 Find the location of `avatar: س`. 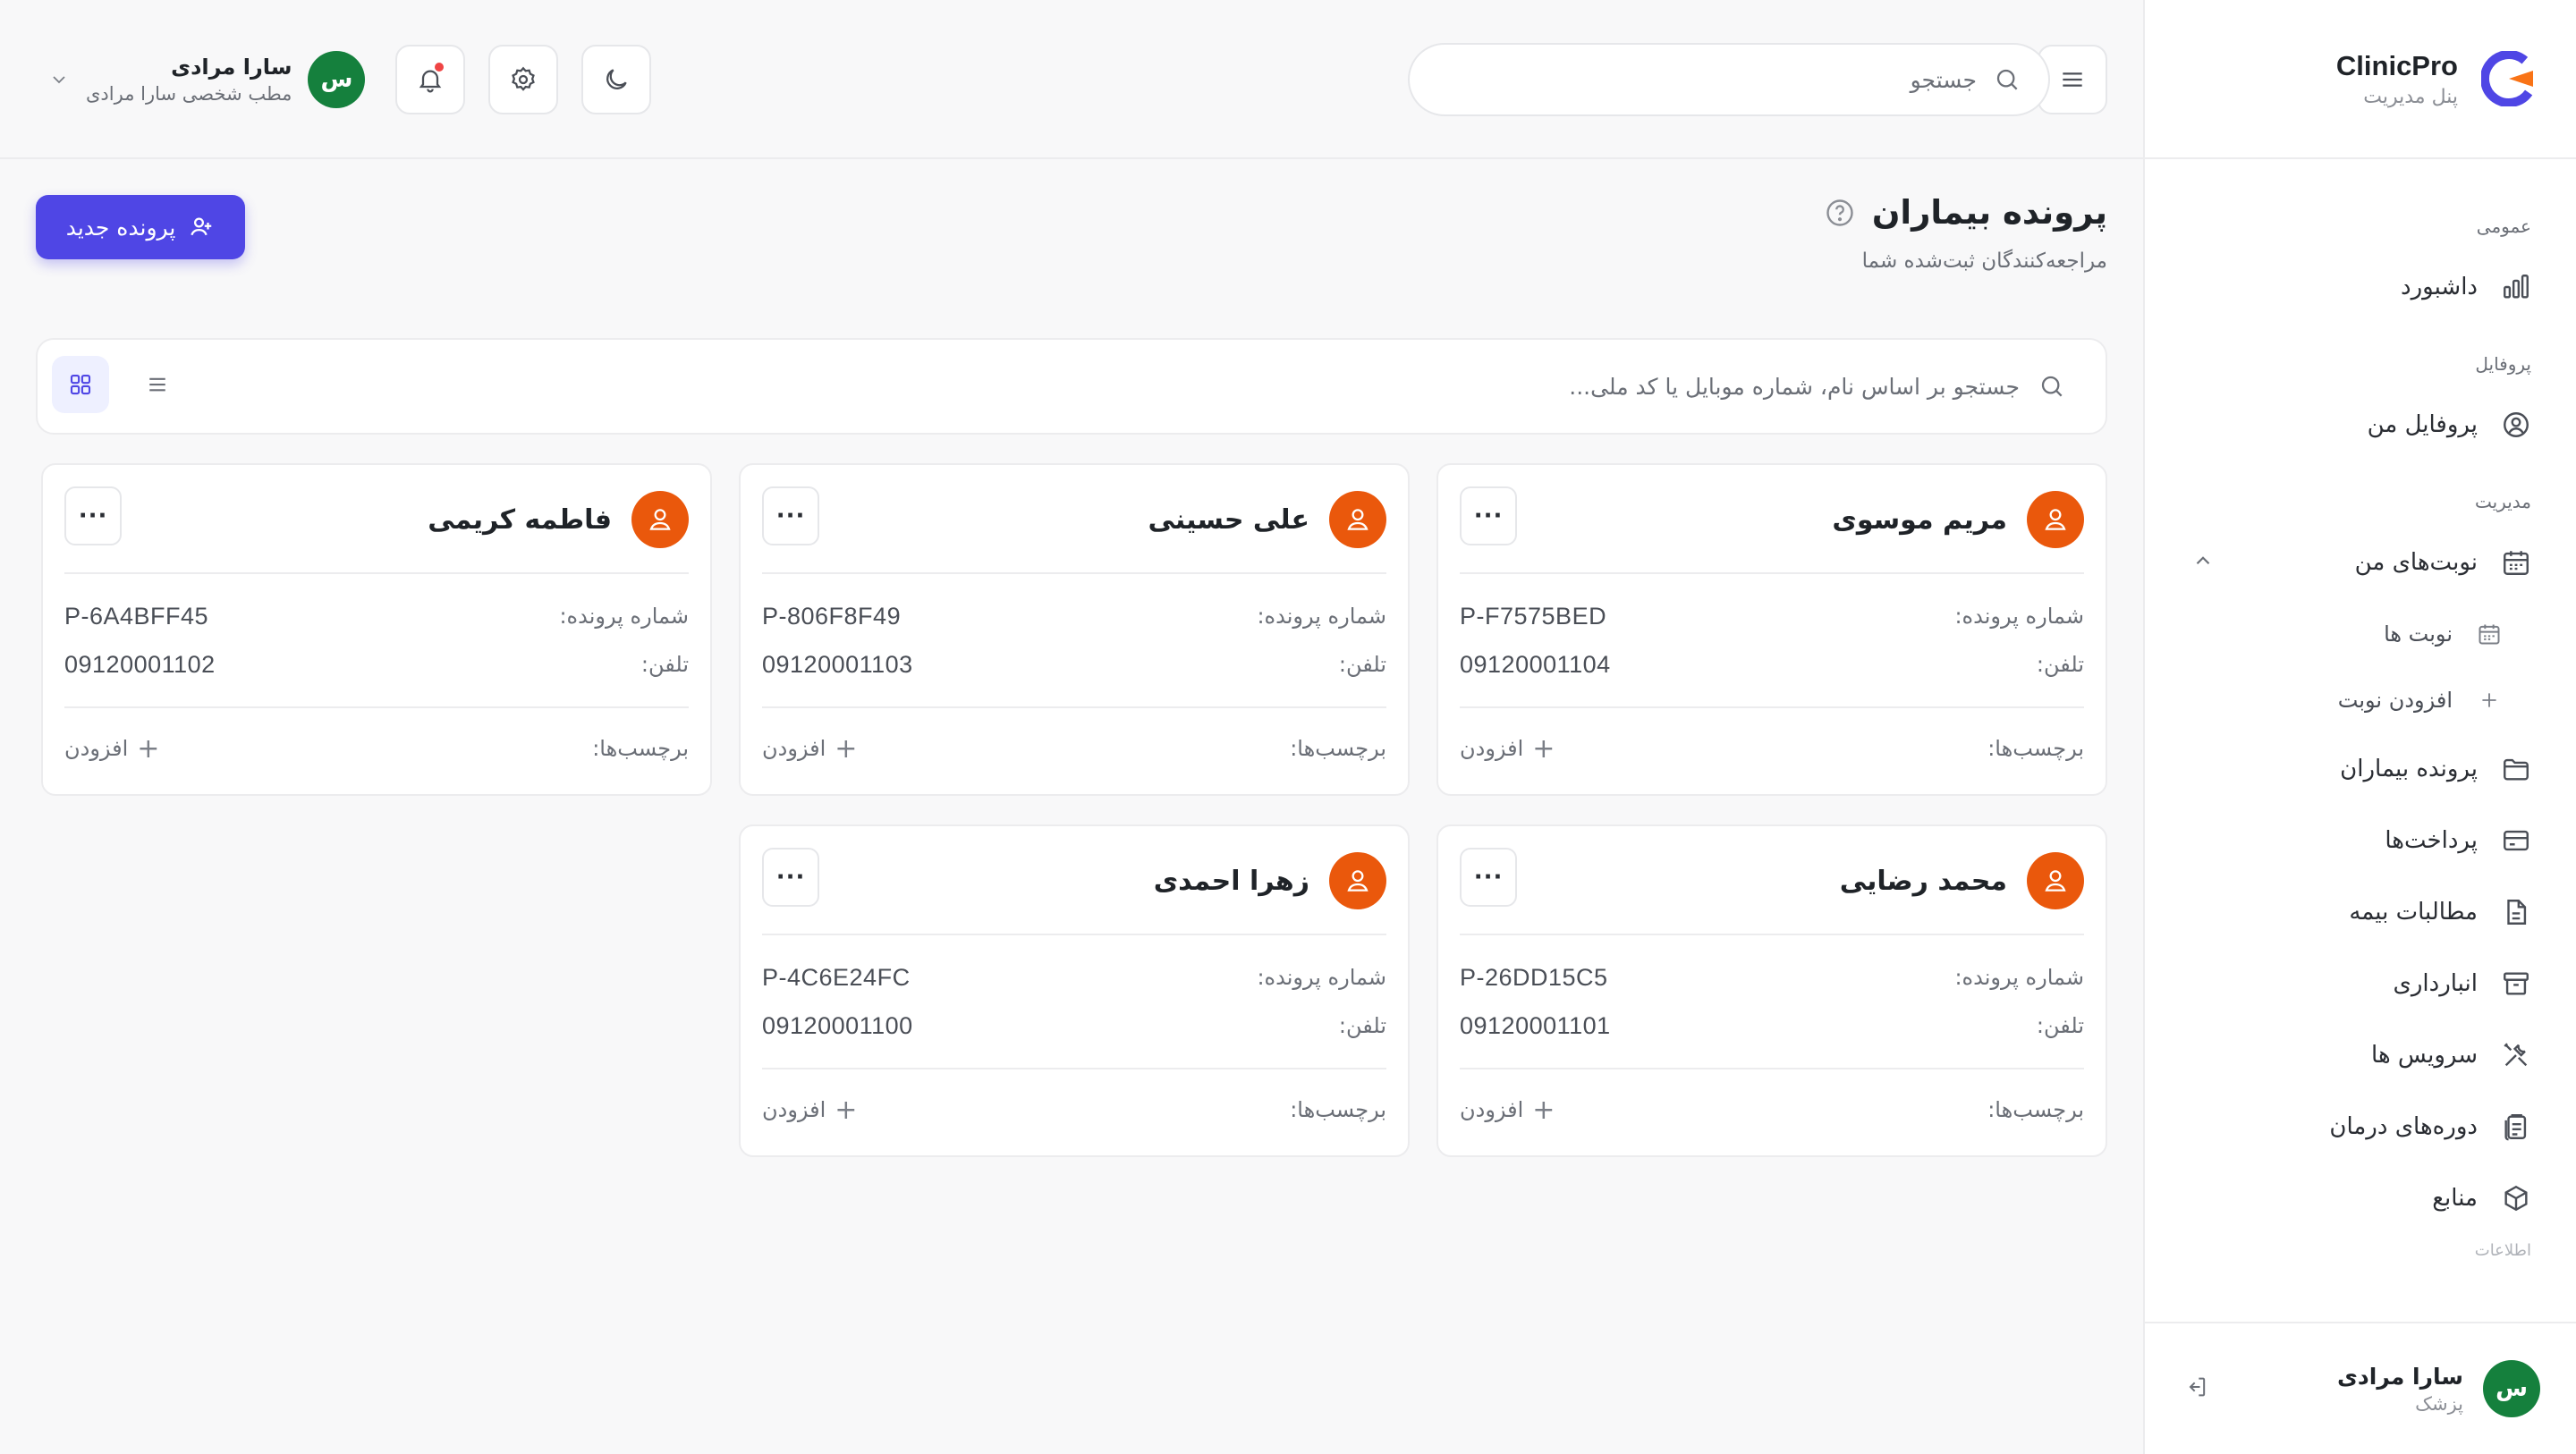

avatar: س is located at coordinates (2511, 1388).